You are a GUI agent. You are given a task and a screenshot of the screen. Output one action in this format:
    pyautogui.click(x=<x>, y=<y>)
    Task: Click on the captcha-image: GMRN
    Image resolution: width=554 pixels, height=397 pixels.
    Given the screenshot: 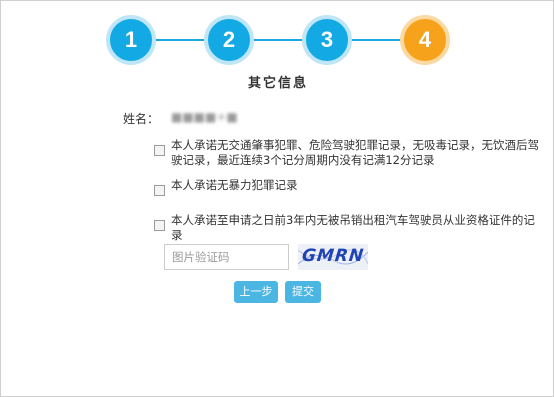 What is the action you would take?
    pyautogui.click(x=333, y=257)
    